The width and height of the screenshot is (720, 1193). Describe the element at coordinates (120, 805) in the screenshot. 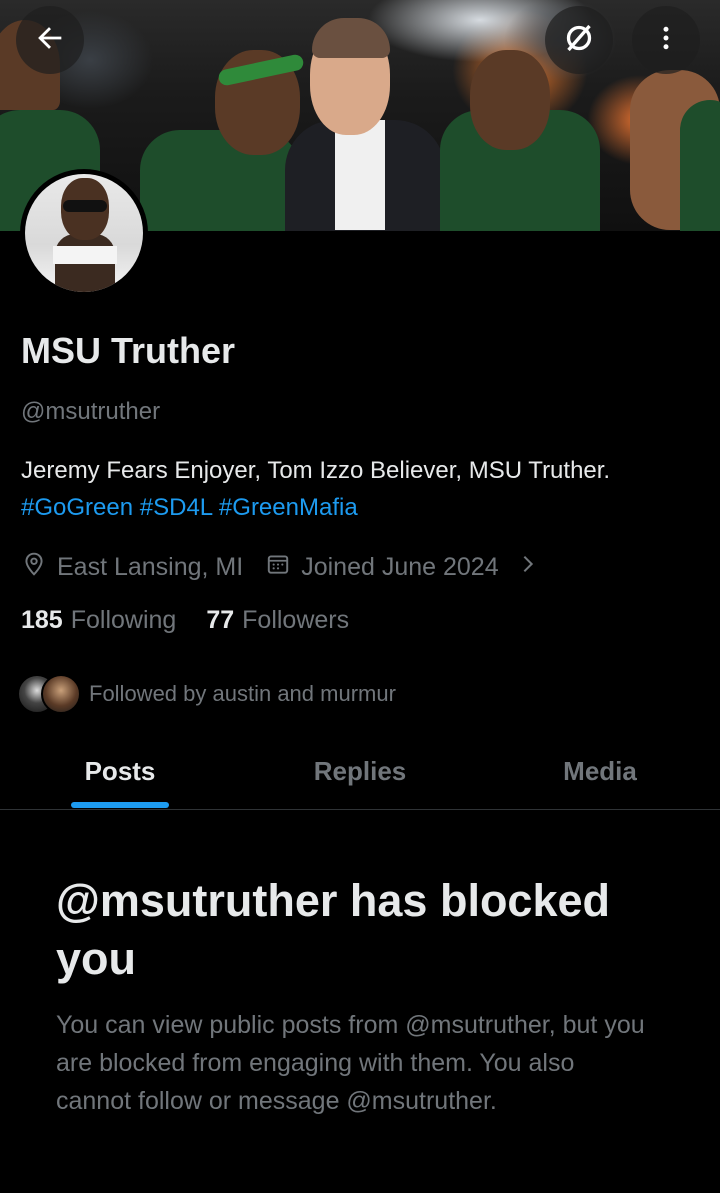

I see `active-tab-indicator` at that location.